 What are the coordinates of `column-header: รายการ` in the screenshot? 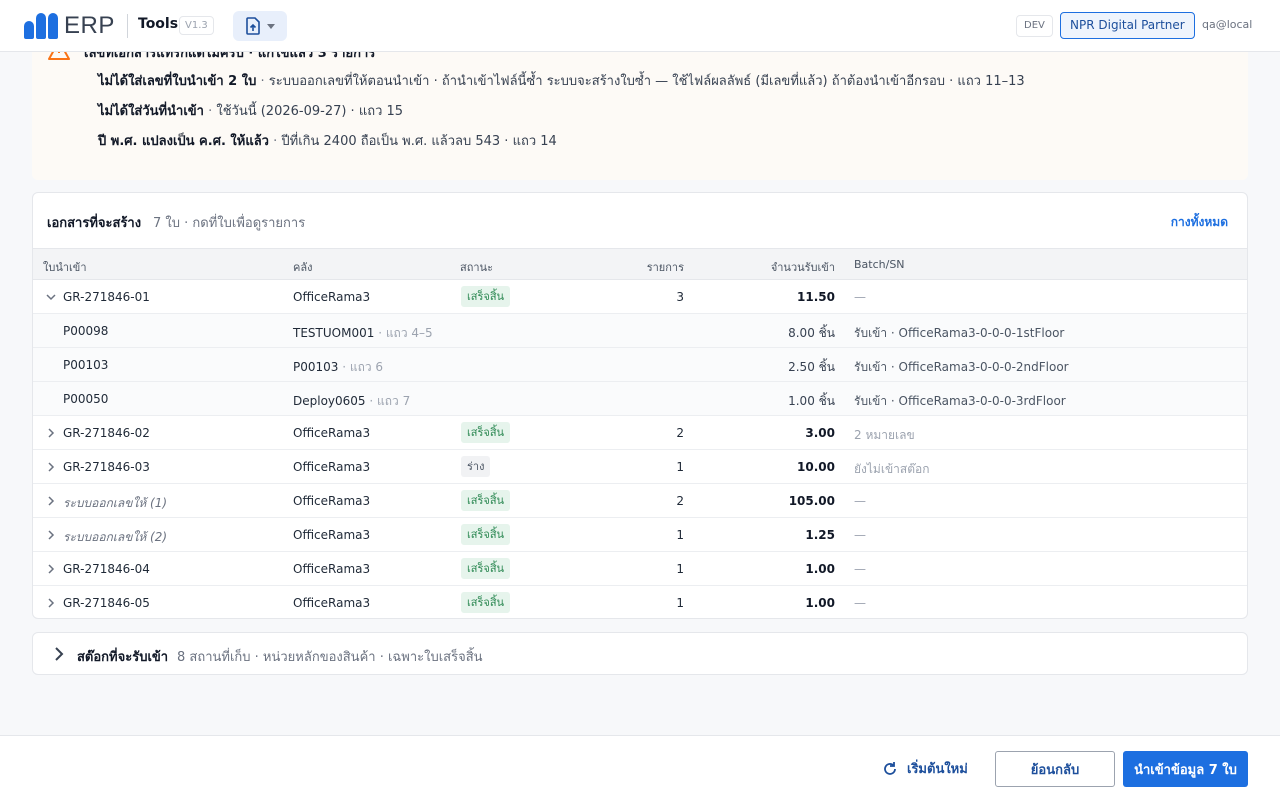 It's located at (665, 267).